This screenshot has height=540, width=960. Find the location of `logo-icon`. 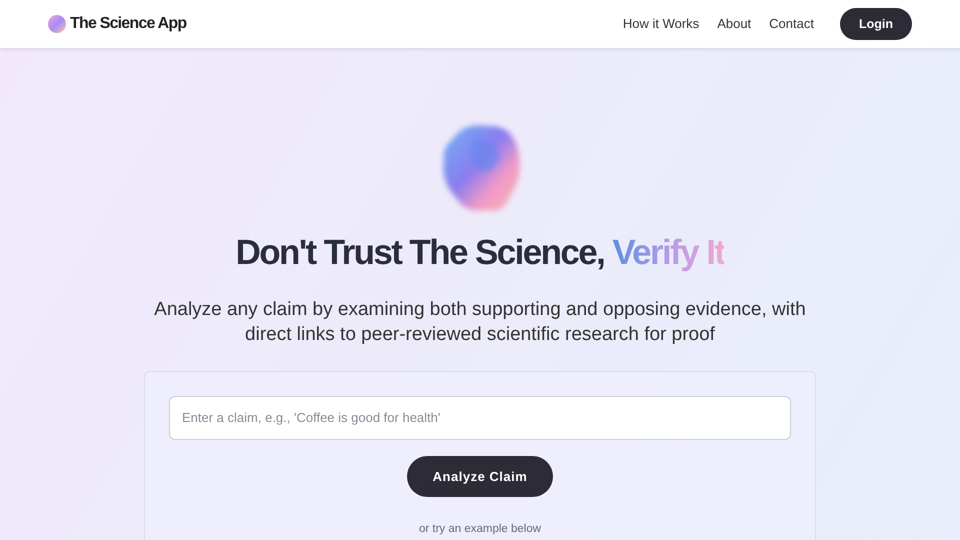

logo-icon is located at coordinates (57, 24).